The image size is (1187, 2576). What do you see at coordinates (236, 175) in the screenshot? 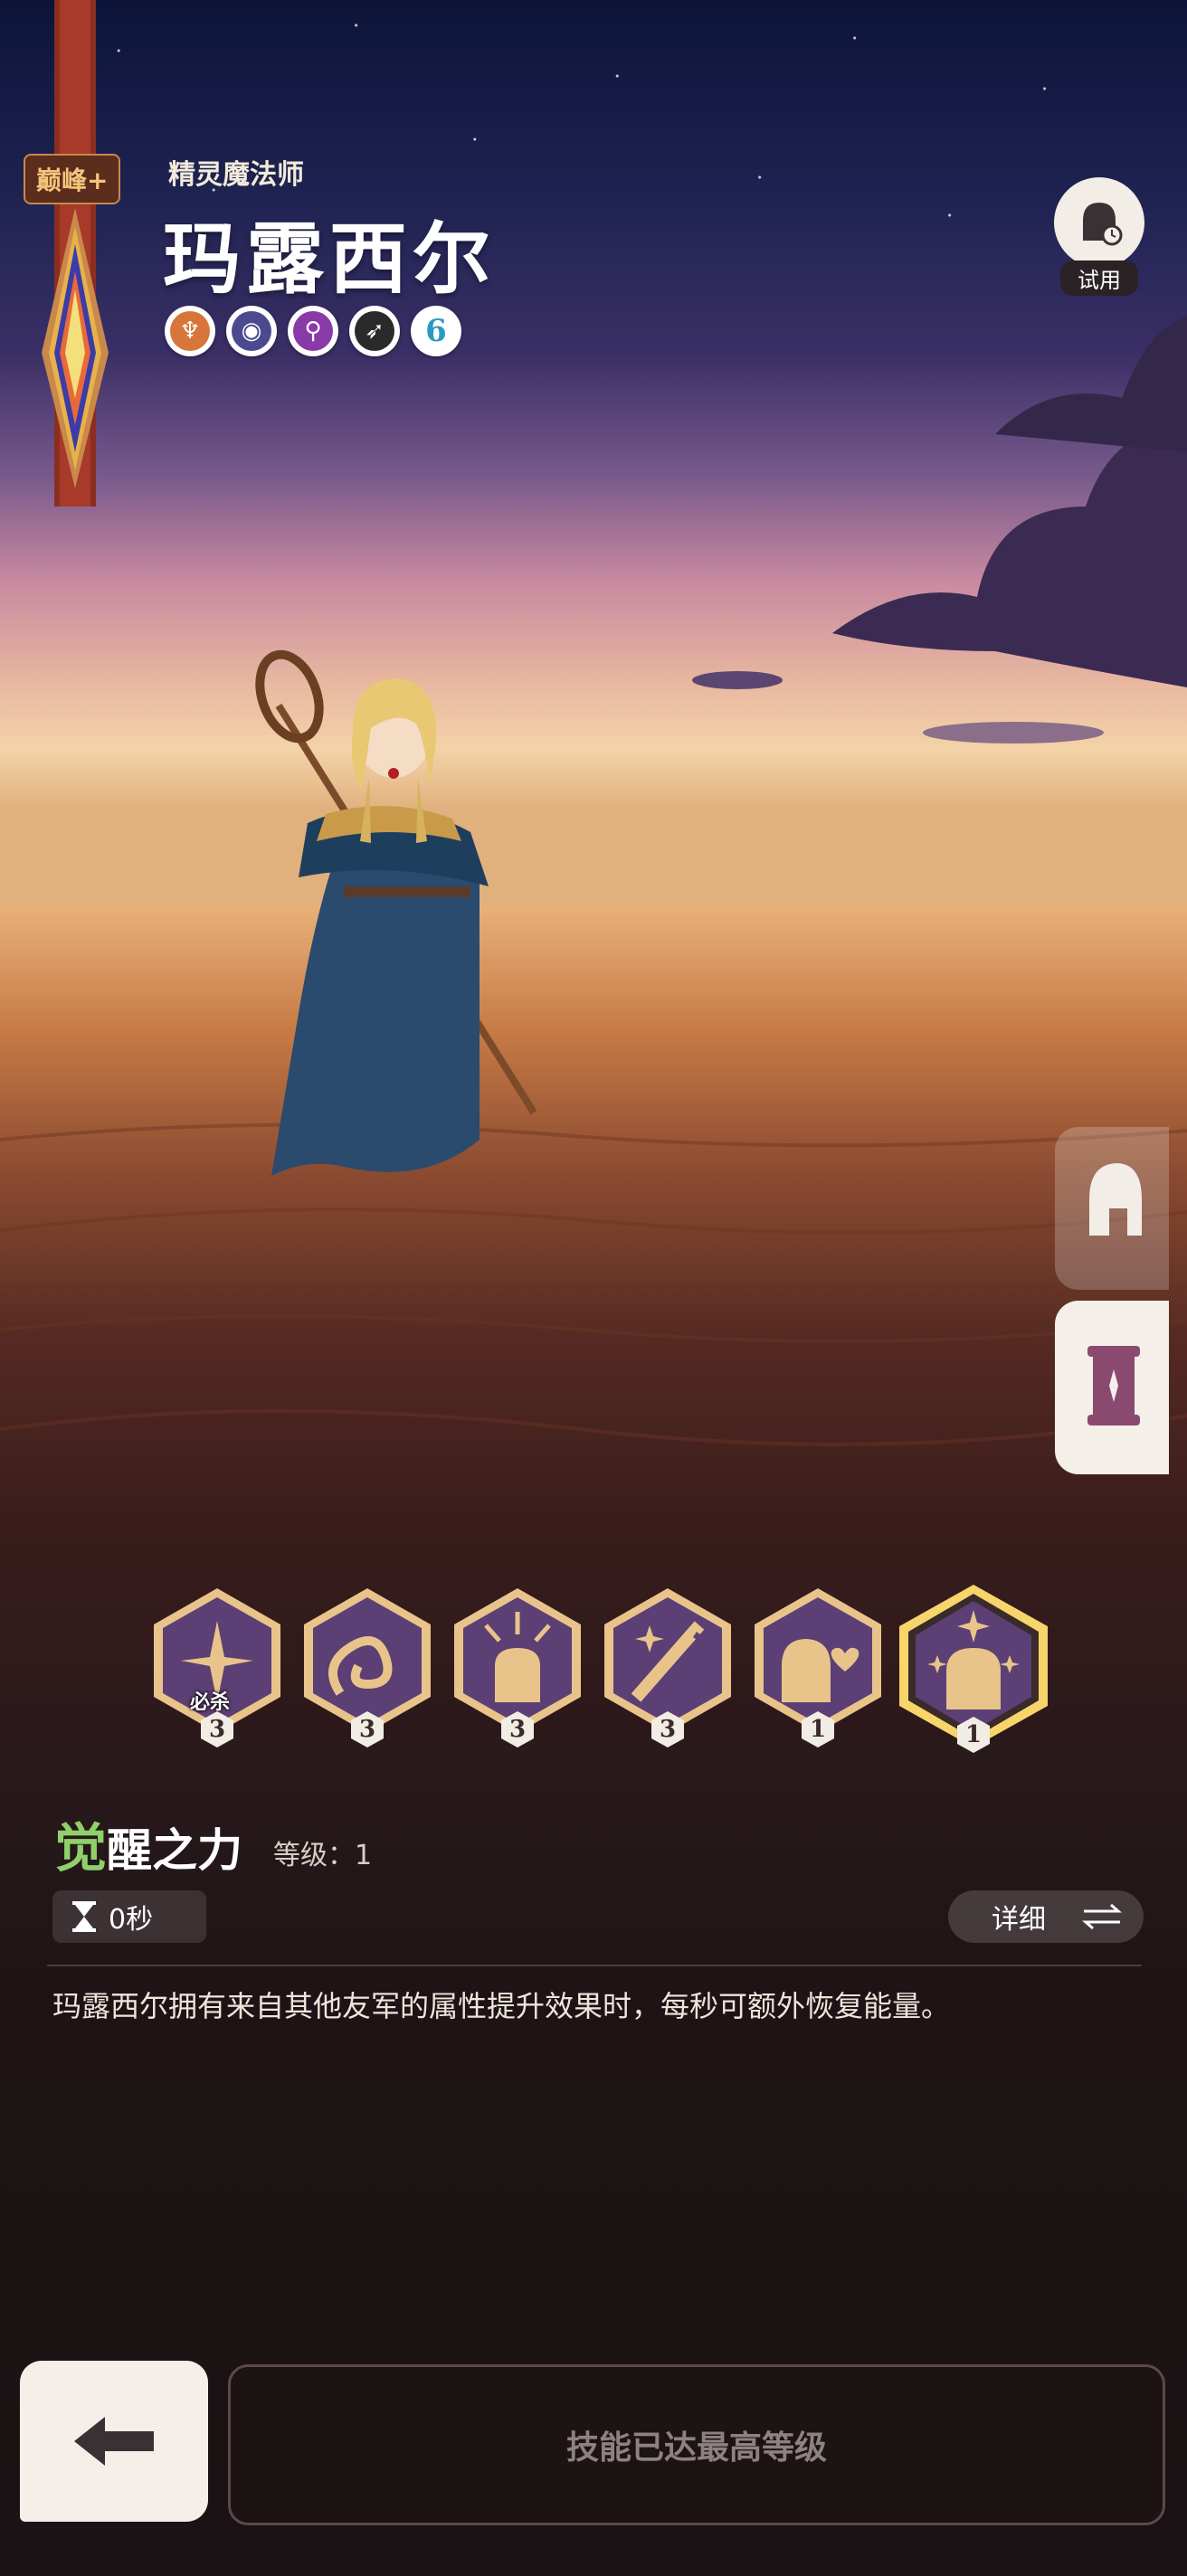
I see `hero-class-title: 精灵魔法师` at bounding box center [236, 175].